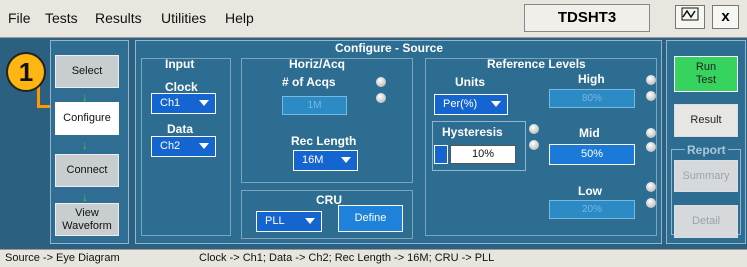 This screenshot has height=267, width=747. What do you see at coordinates (87, 219) in the screenshot?
I see `nav-view-waveform-button: View Waveform` at bounding box center [87, 219].